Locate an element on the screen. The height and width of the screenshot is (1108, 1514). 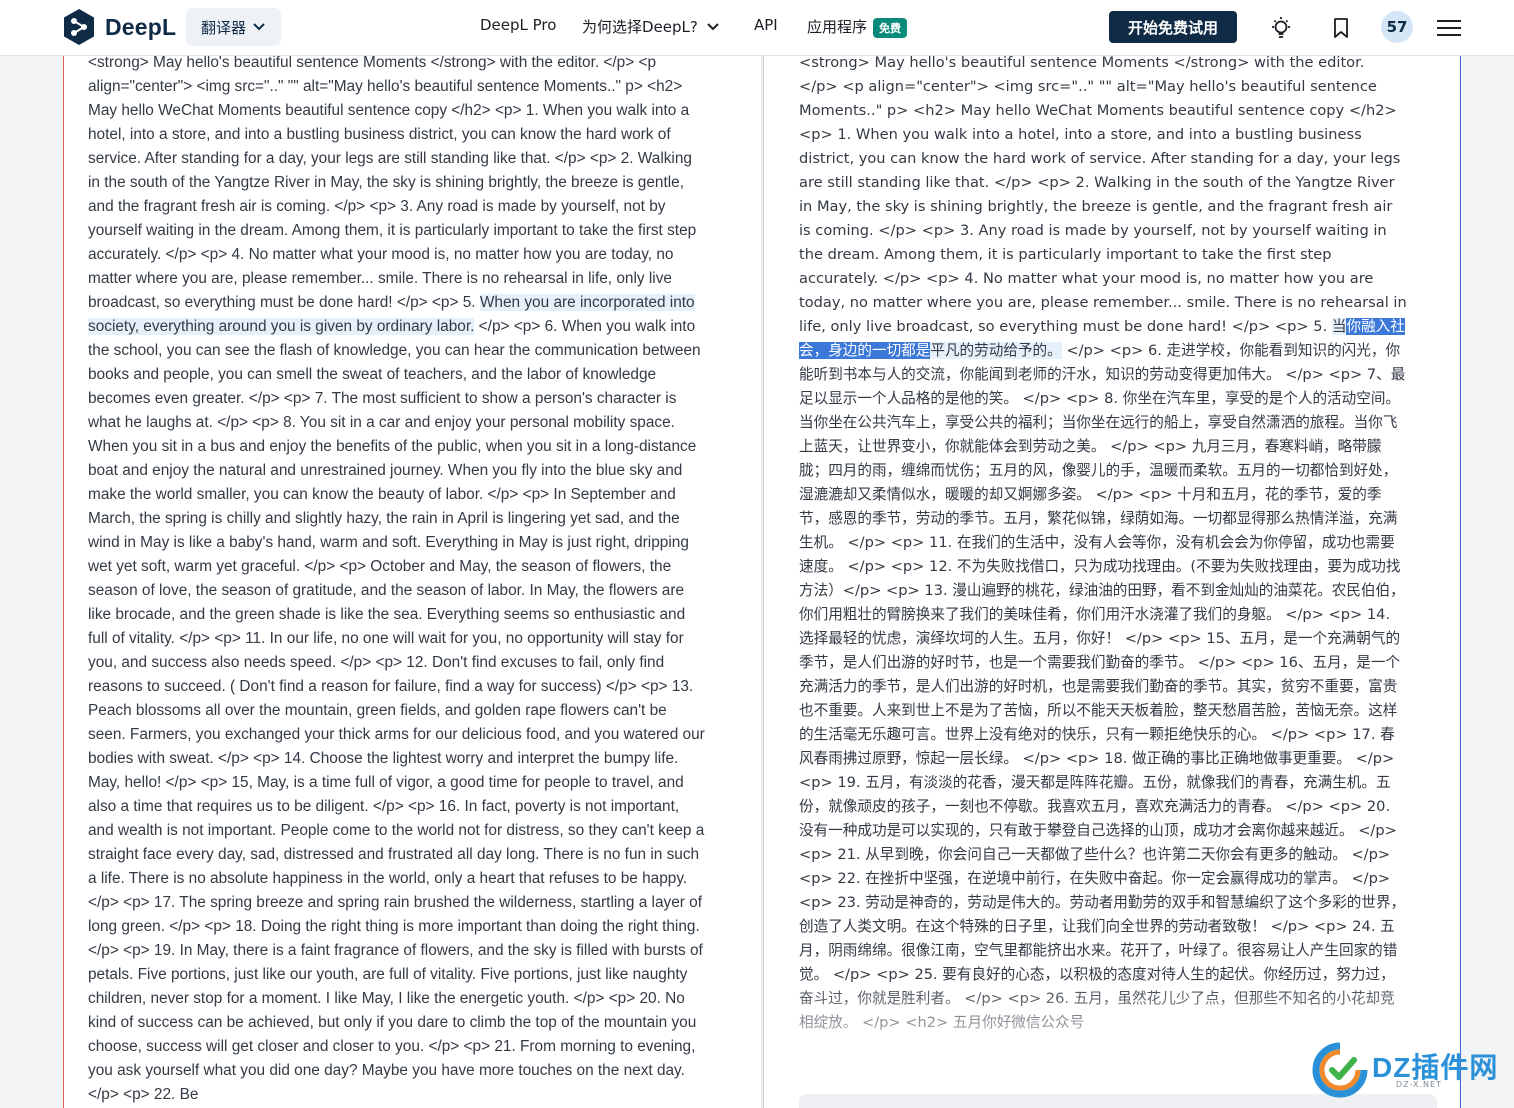
menu-button is located at coordinates (1449, 28).